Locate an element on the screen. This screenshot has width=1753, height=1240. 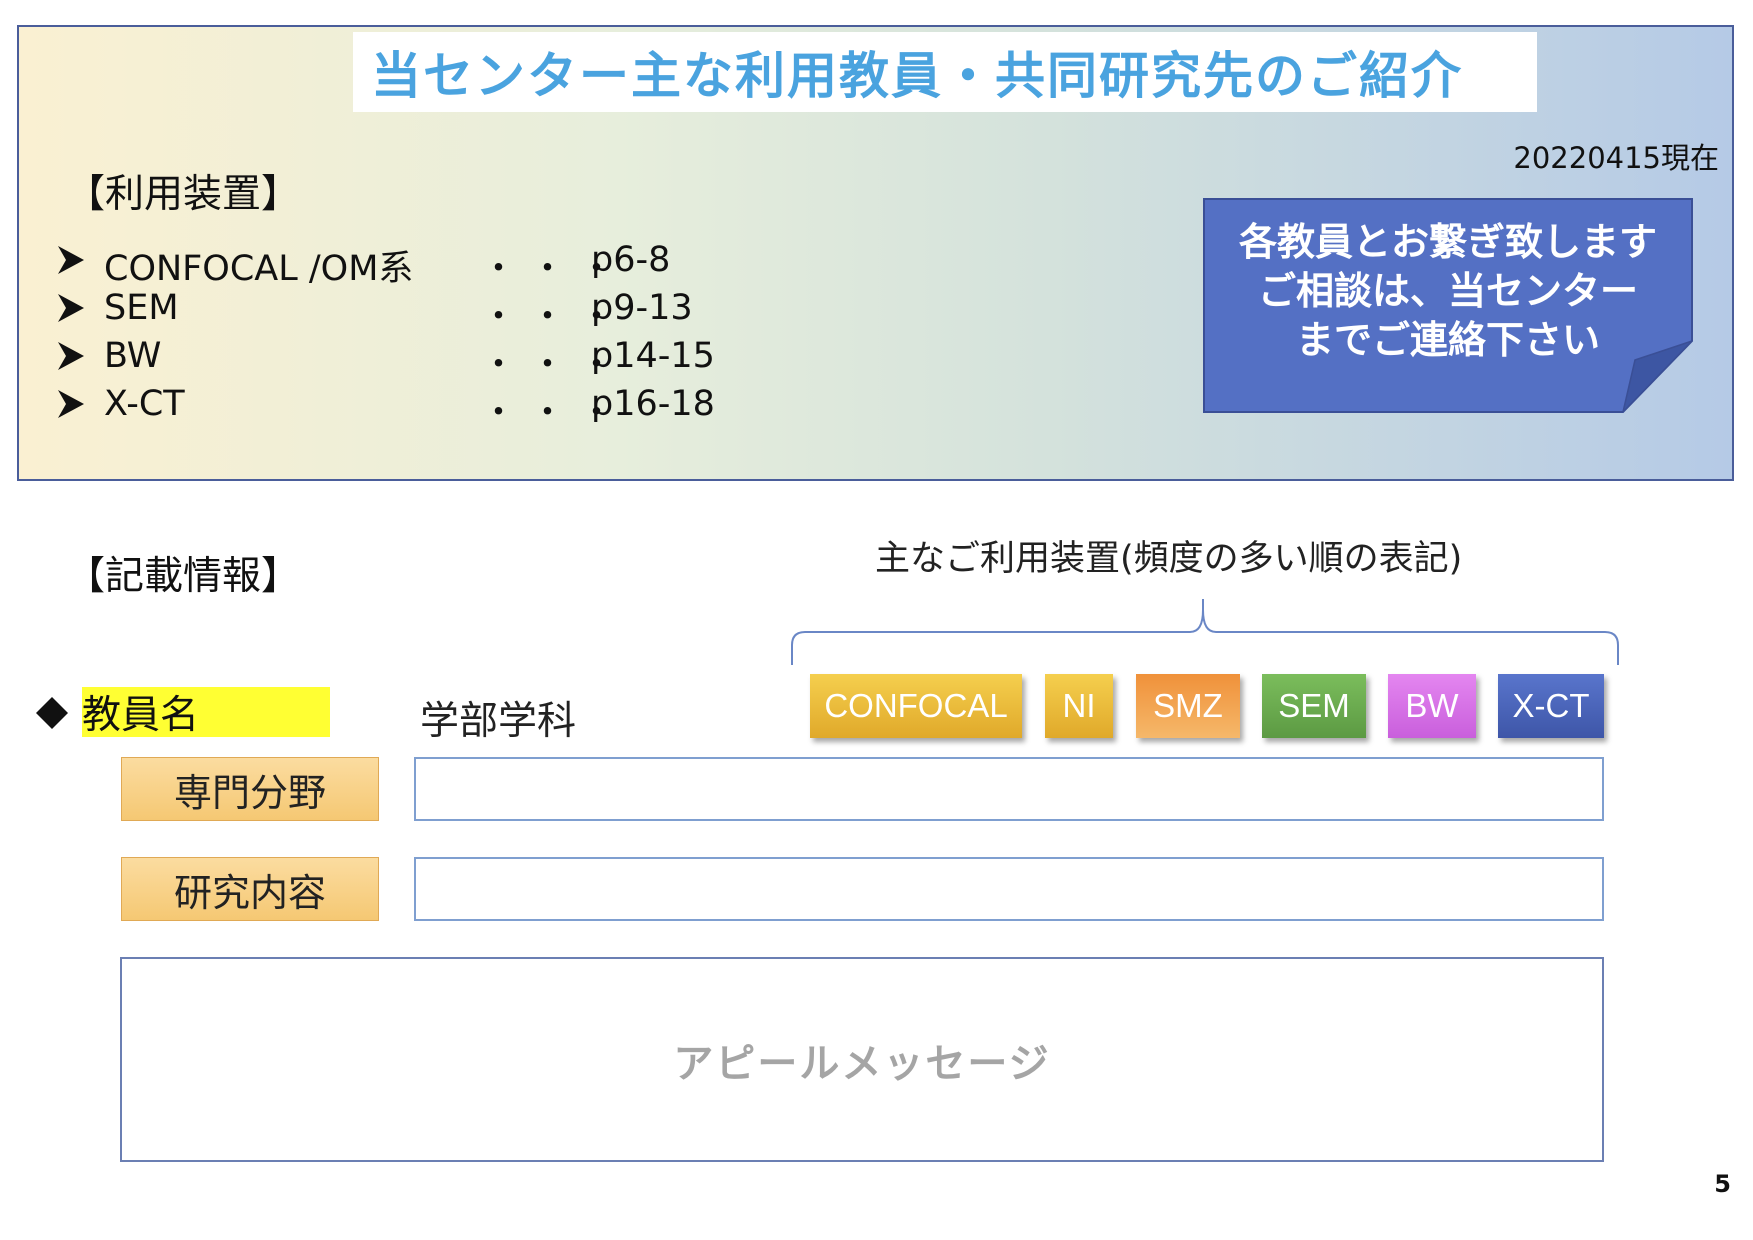
device-item: SEM ・・・ p9-13 is located at coordinates (456, 312).